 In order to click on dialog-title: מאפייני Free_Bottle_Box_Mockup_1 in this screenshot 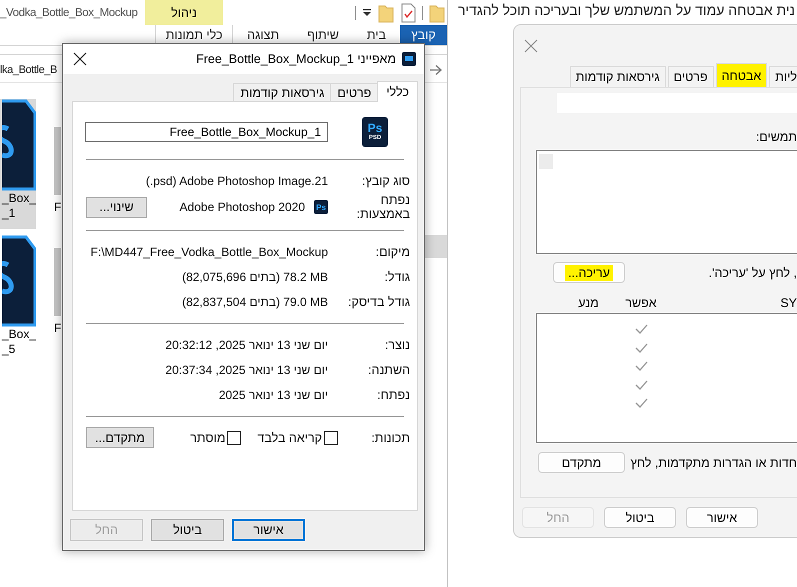, I will do `click(296, 59)`.